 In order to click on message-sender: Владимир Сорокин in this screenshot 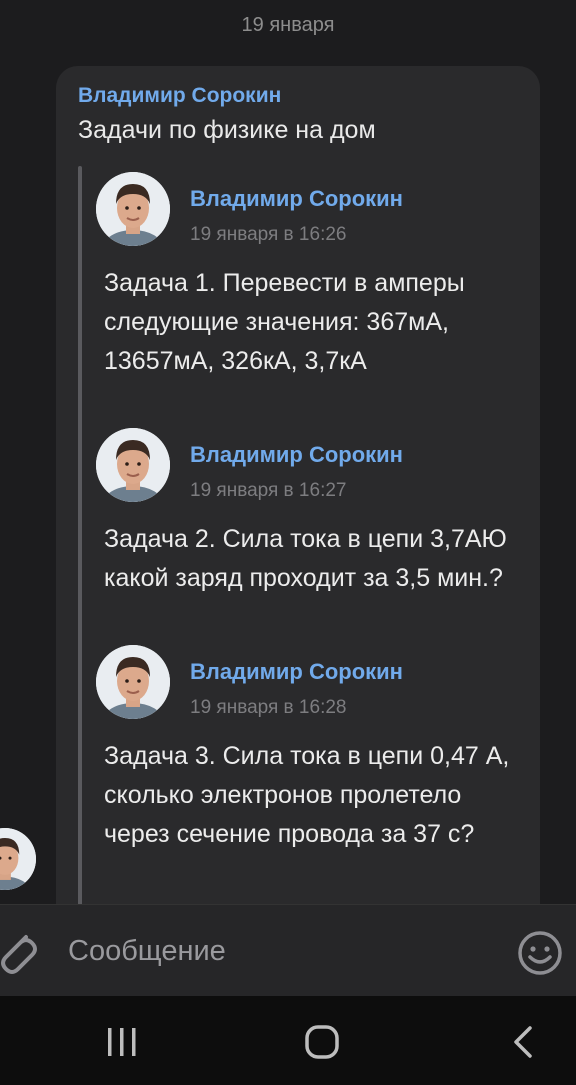, I will do `click(179, 96)`.